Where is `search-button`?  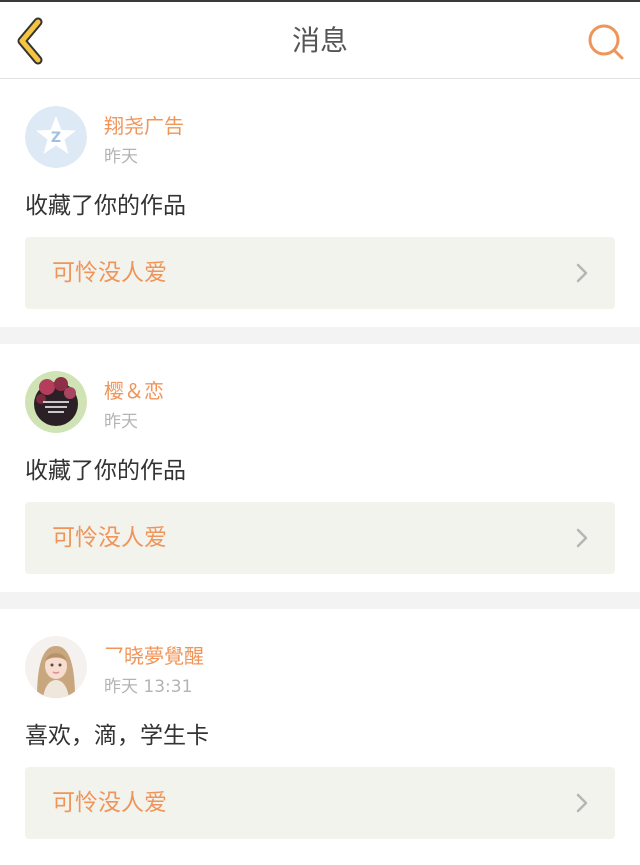 search-button is located at coordinates (606, 42).